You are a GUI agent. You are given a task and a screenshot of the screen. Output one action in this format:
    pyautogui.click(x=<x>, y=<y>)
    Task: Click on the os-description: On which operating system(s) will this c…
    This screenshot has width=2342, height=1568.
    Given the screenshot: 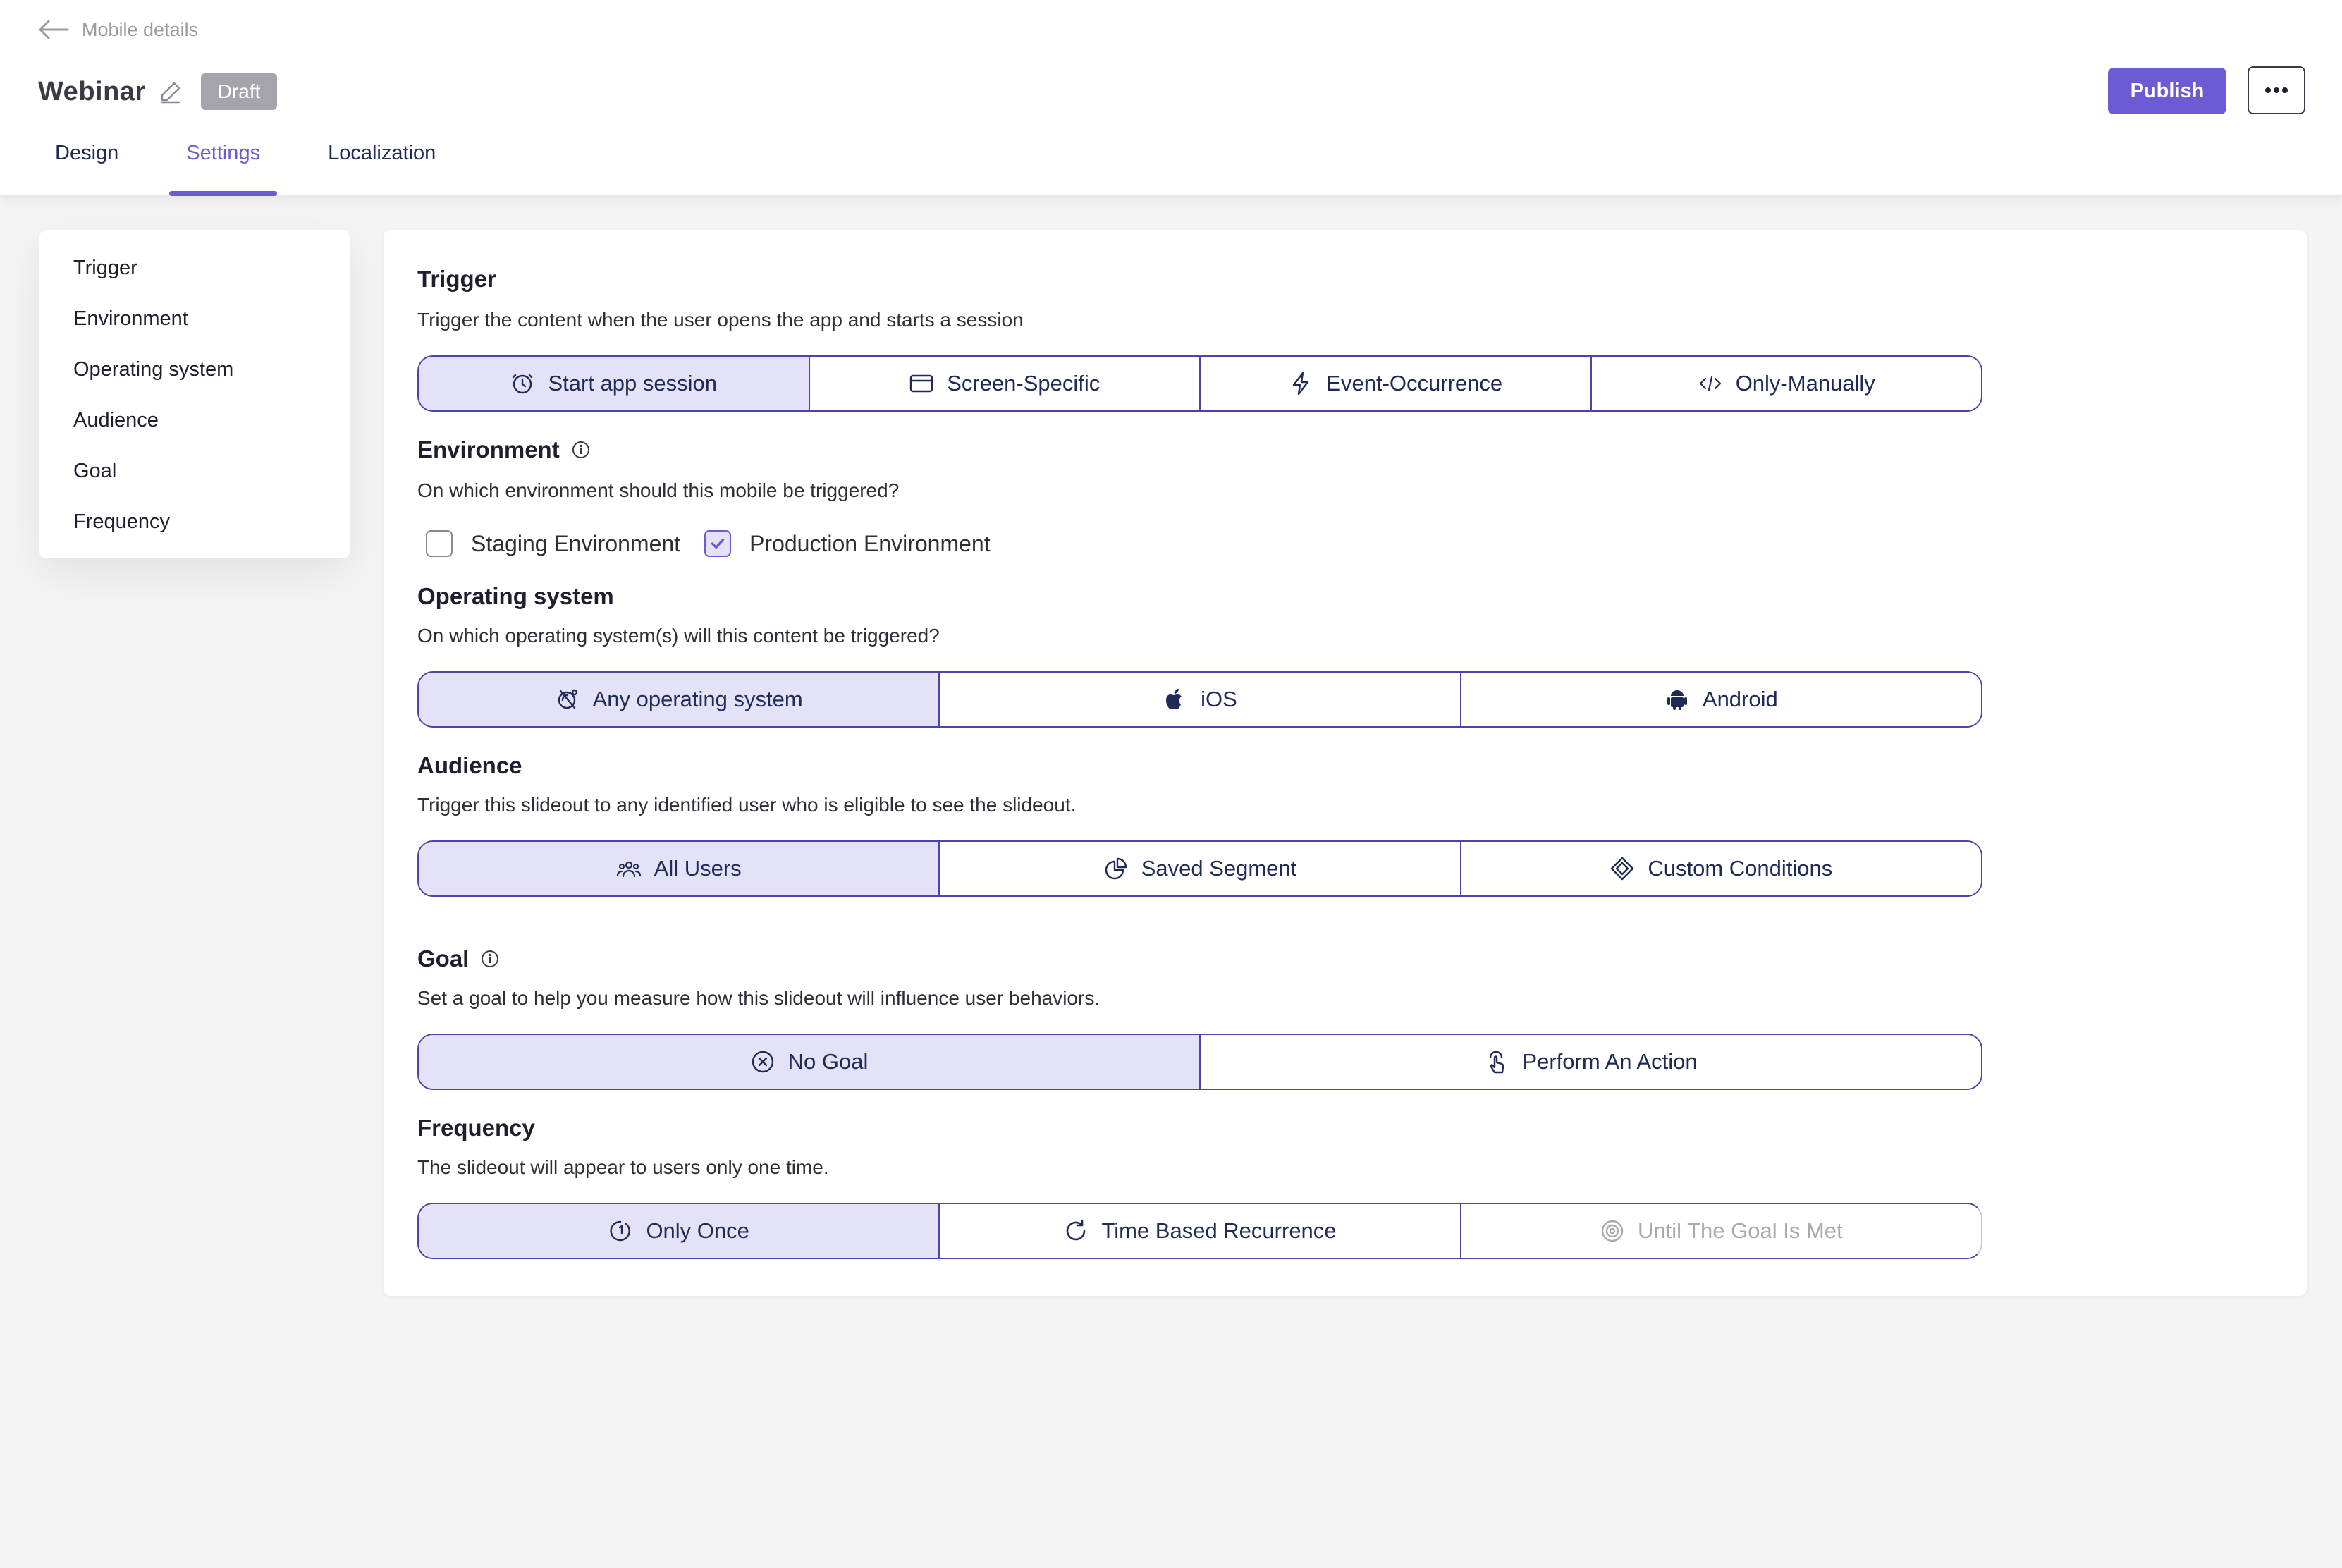 What is the action you would take?
    pyautogui.click(x=678, y=636)
    